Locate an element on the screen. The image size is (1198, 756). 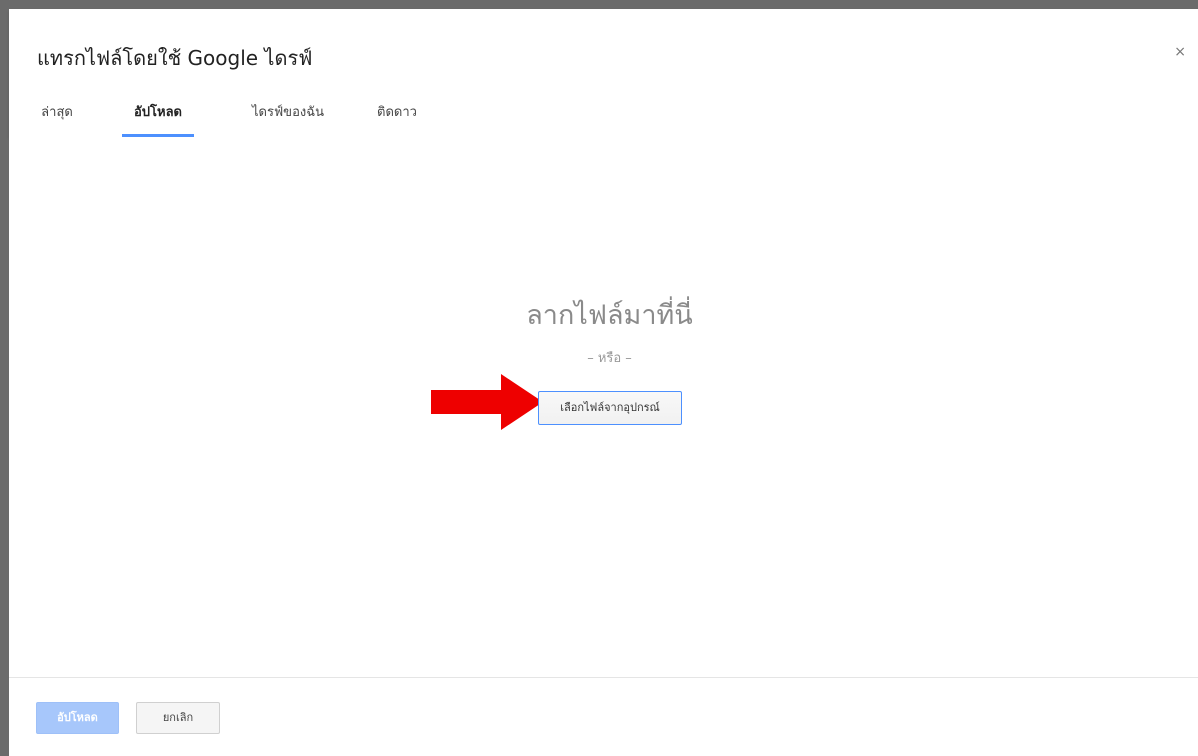
tab-upload: อัปโหลด is located at coordinates (158, 119).